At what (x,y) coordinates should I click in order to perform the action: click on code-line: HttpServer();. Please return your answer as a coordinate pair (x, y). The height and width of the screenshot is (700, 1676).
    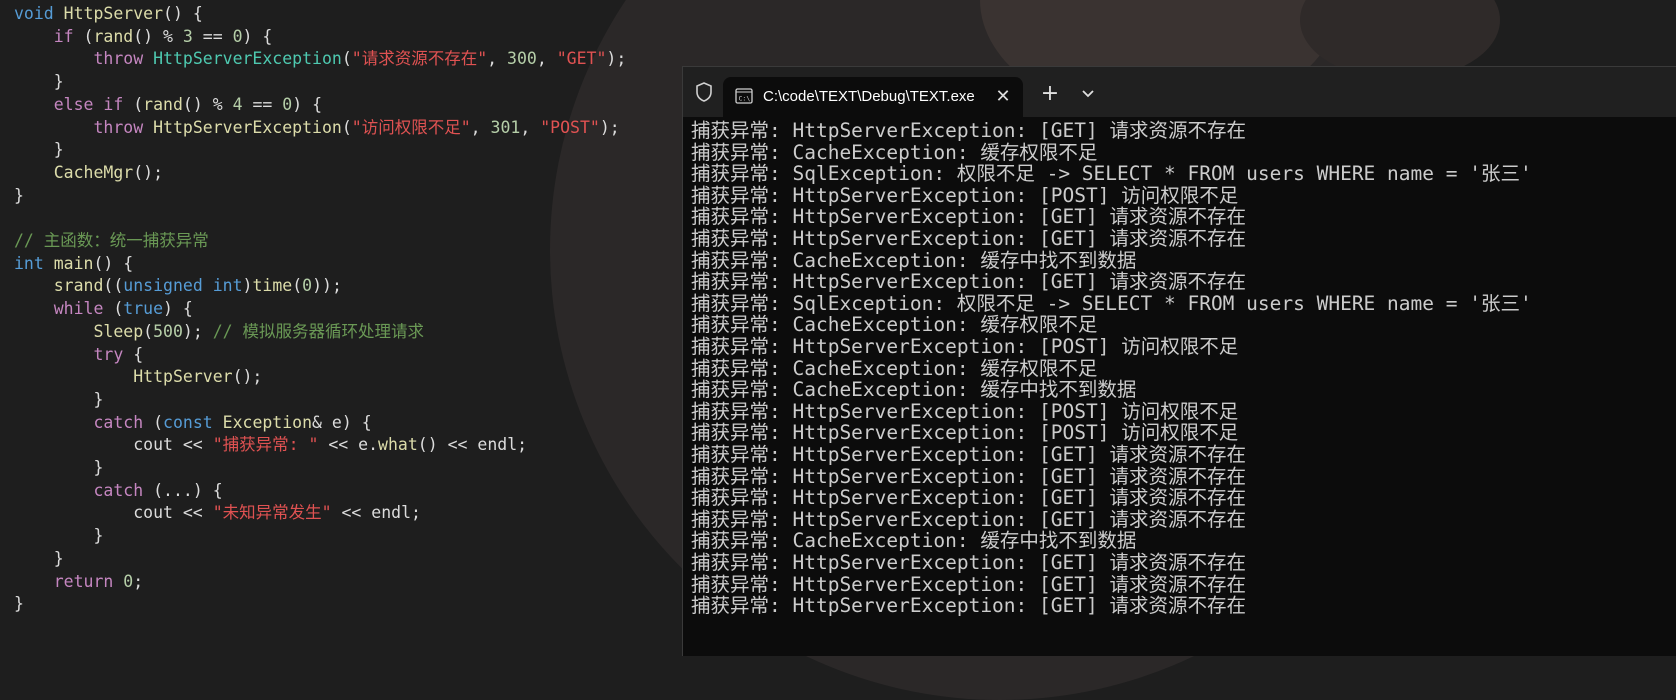
    Looking at the image, I should click on (138, 377).